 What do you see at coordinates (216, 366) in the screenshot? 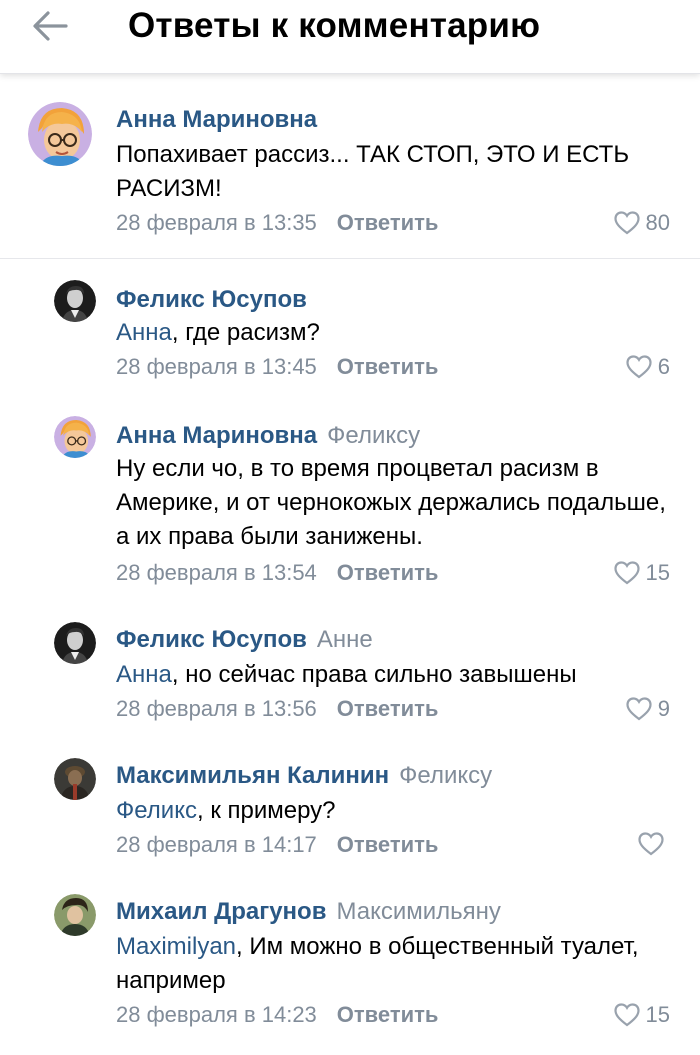
I see `timestamp: 28 февраля в 13:45` at bounding box center [216, 366].